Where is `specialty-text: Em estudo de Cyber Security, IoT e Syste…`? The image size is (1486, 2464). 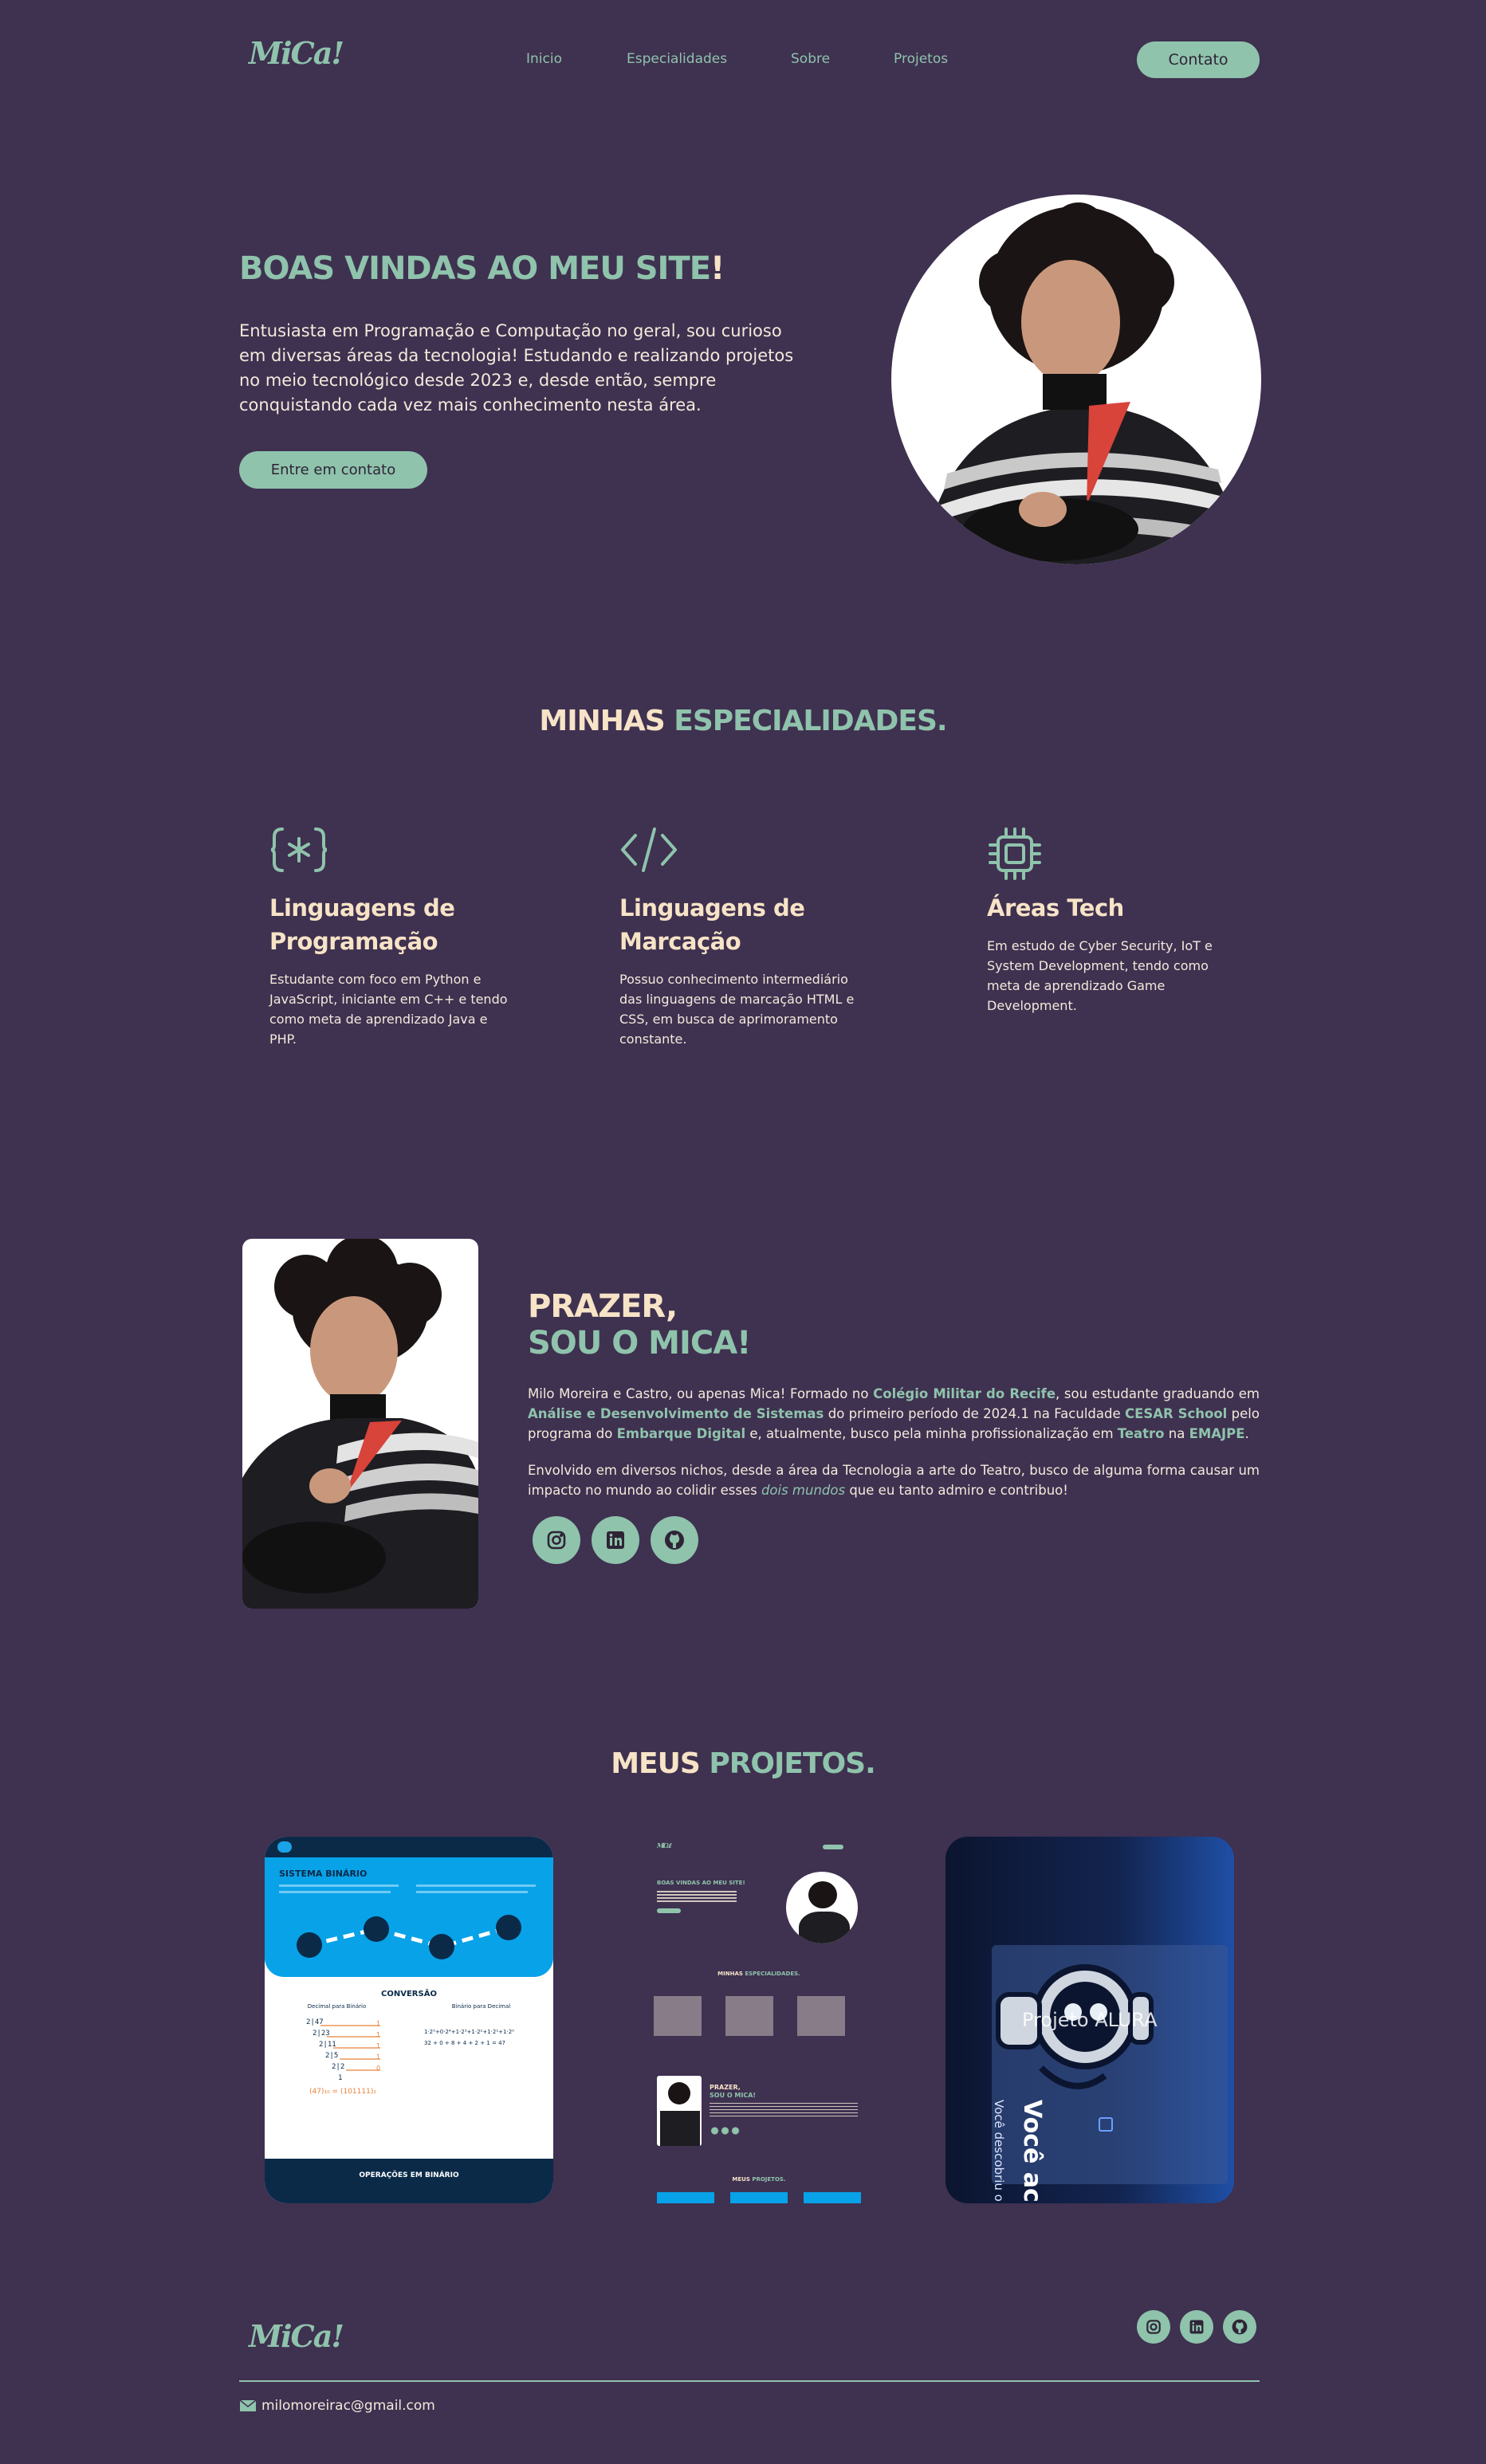 specialty-text: Em estudo de Cyber Security, IoT e Syste… is located at coordinates (1100, 975).